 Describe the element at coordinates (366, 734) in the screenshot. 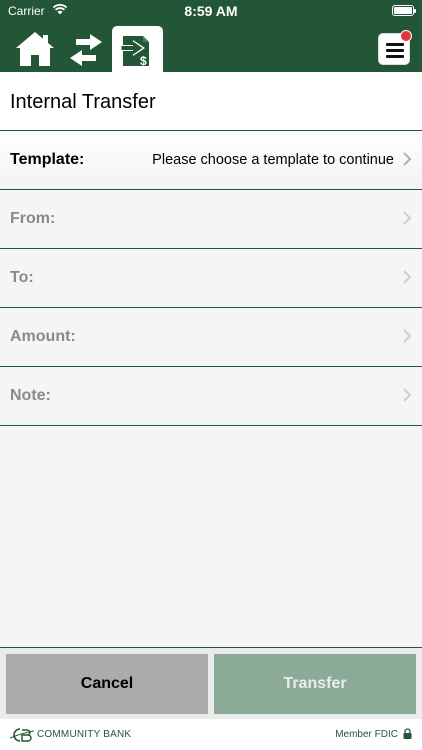

I see `fdic-label: Member FDIC` at that location.